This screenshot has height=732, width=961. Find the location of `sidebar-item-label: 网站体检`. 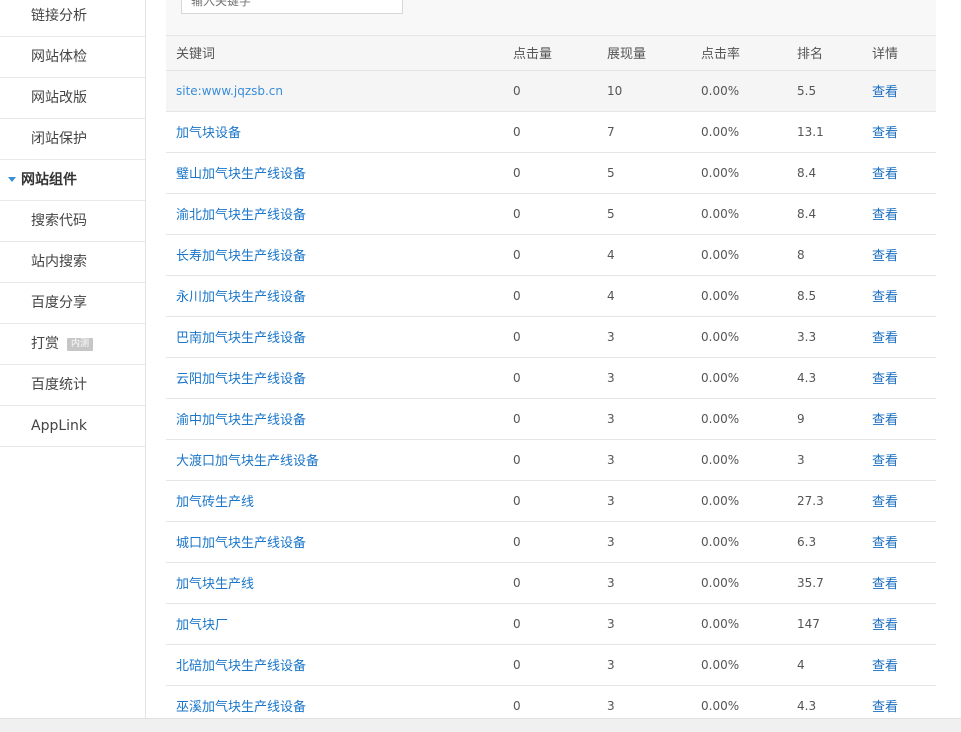

sidebar-item-label: 网站体检 is located at coordinates (59, 57).